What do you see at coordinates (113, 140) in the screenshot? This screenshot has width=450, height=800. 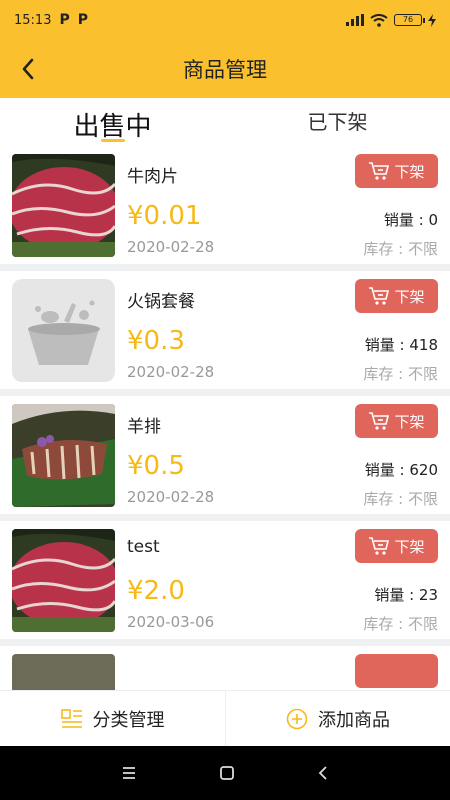 I see `tab-active-indicator` at bounding box center [113, 140].